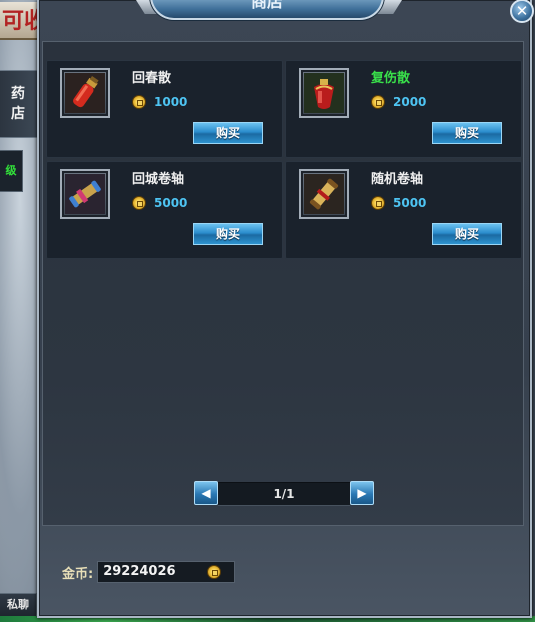 Image resolution: width=535 pixels, height=622 pixels. I want to click on item-price: 2000, so click(398, 102).